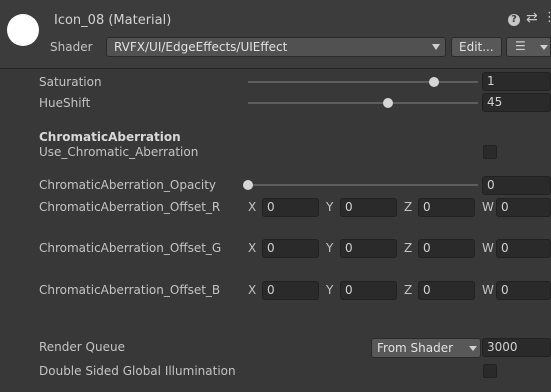 The height and width of the screenshot is (392, 551). Describe the element at coordinates (82, 347) in the screenshot. I see `render-queue-label: Render Queue` at that location.